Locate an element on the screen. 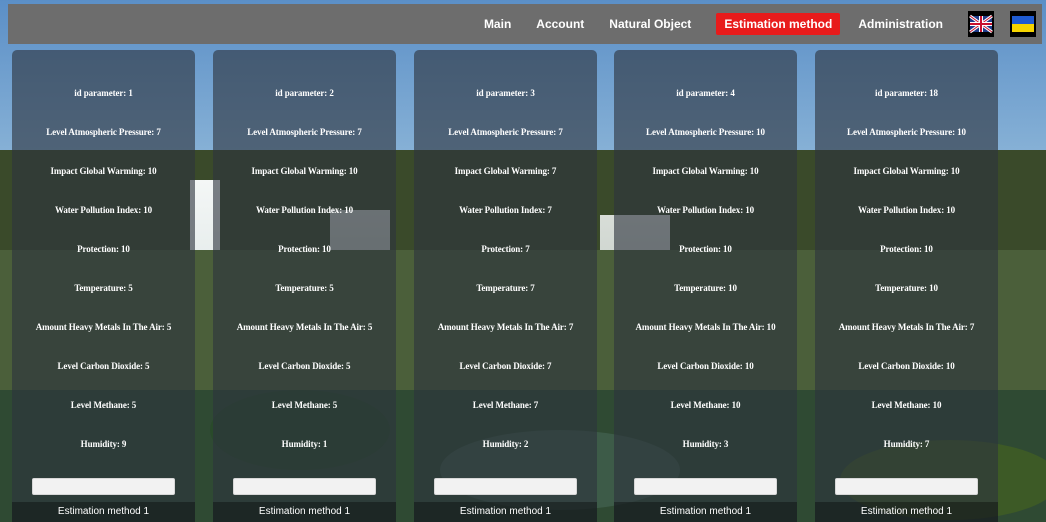 Image resolution: width=1046 pixels, height=522 pixels. nav-administration: Administration is located at coordinates (900, 24).